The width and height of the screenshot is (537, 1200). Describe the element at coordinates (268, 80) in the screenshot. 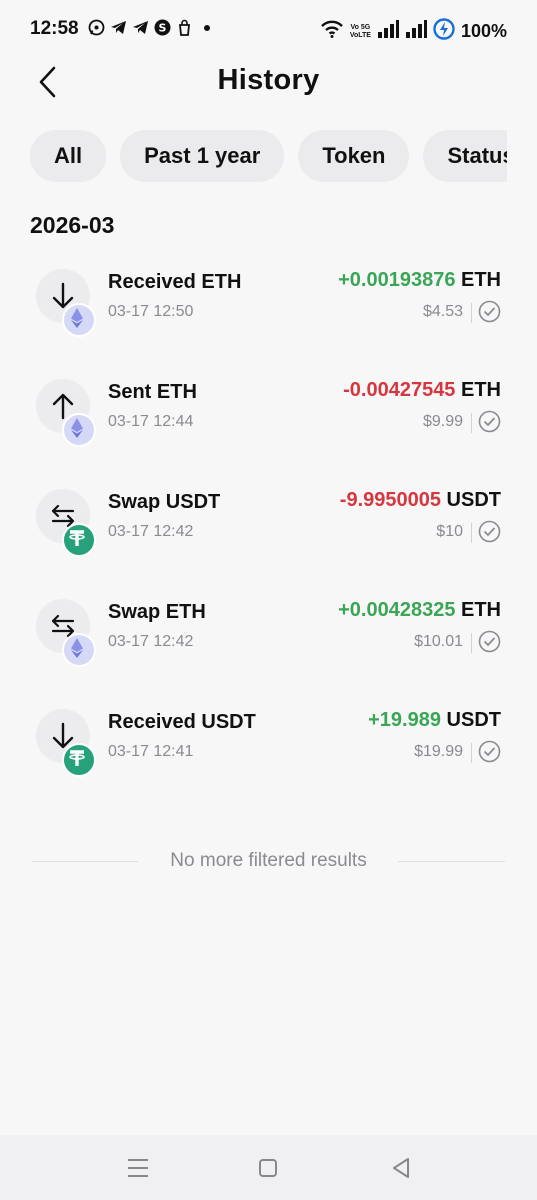

I see `page-title: History` at that location.